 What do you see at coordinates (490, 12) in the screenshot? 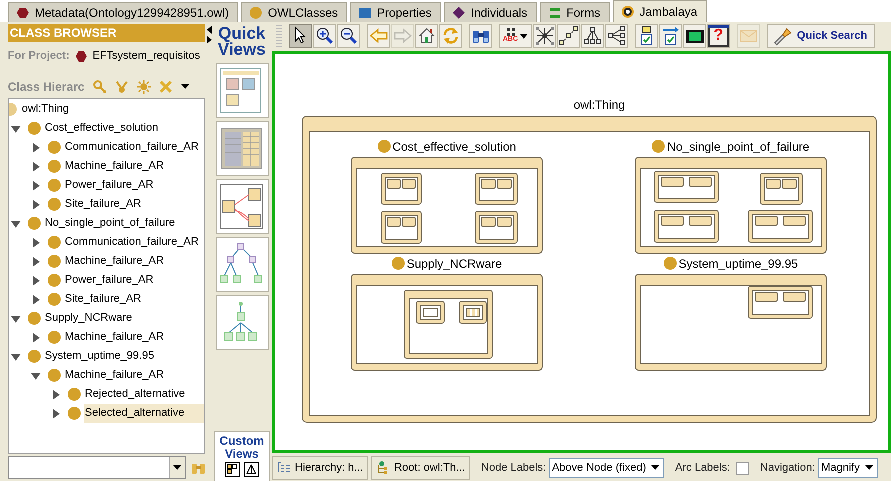
I see `tab: Individuals` at bounding box center [490, 12].